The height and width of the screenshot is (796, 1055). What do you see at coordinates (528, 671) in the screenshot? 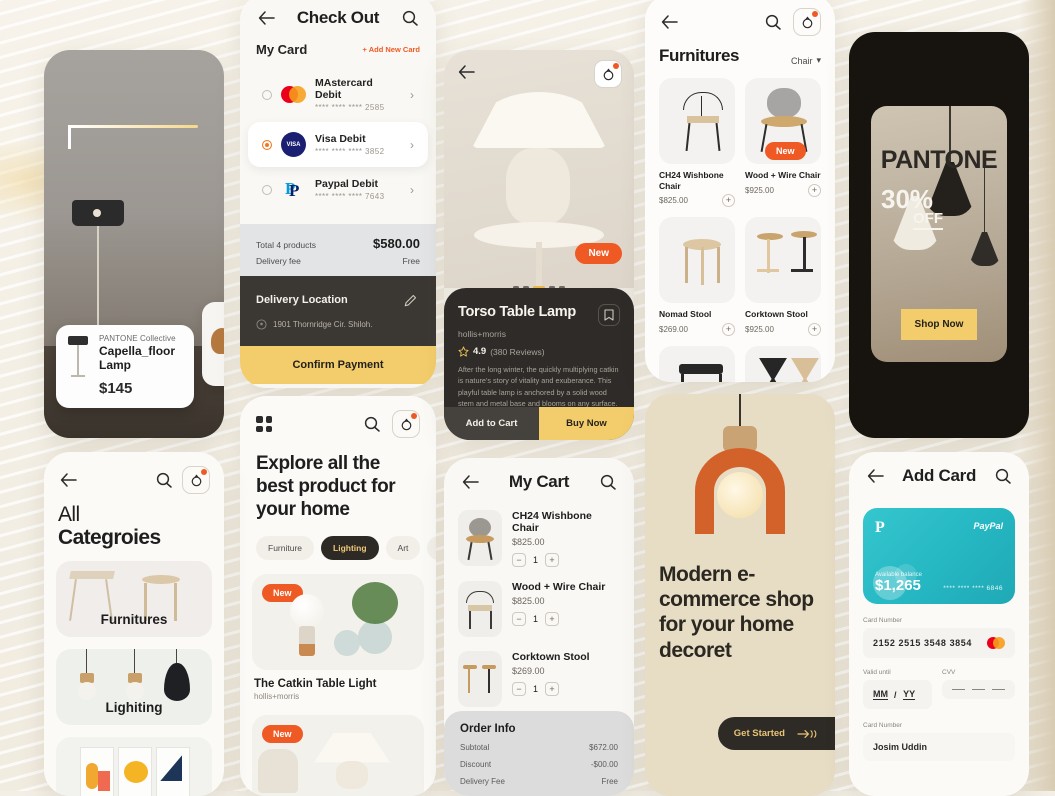
I see `cart-item-price: $269.00` at bounding box center [528, 671].